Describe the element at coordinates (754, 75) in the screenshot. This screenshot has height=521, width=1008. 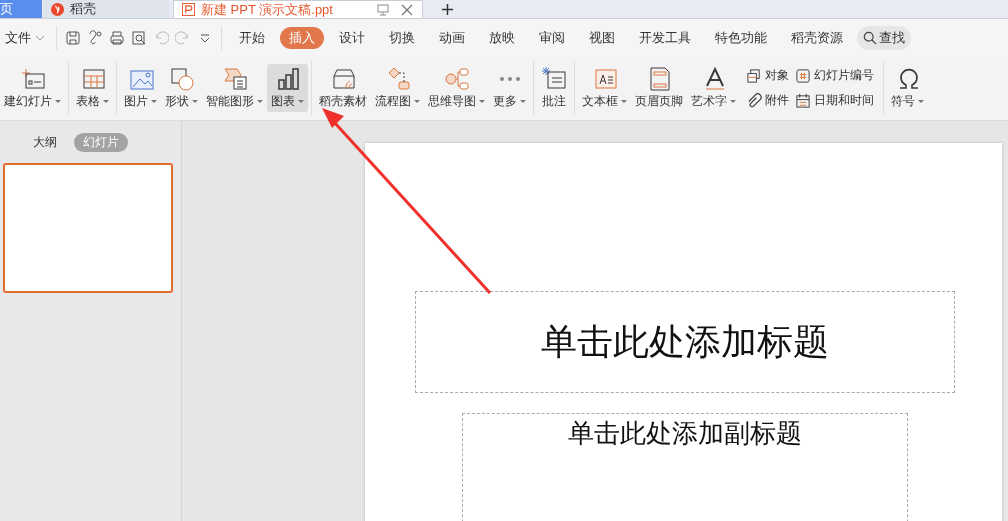
I see `object-icon` at that location.